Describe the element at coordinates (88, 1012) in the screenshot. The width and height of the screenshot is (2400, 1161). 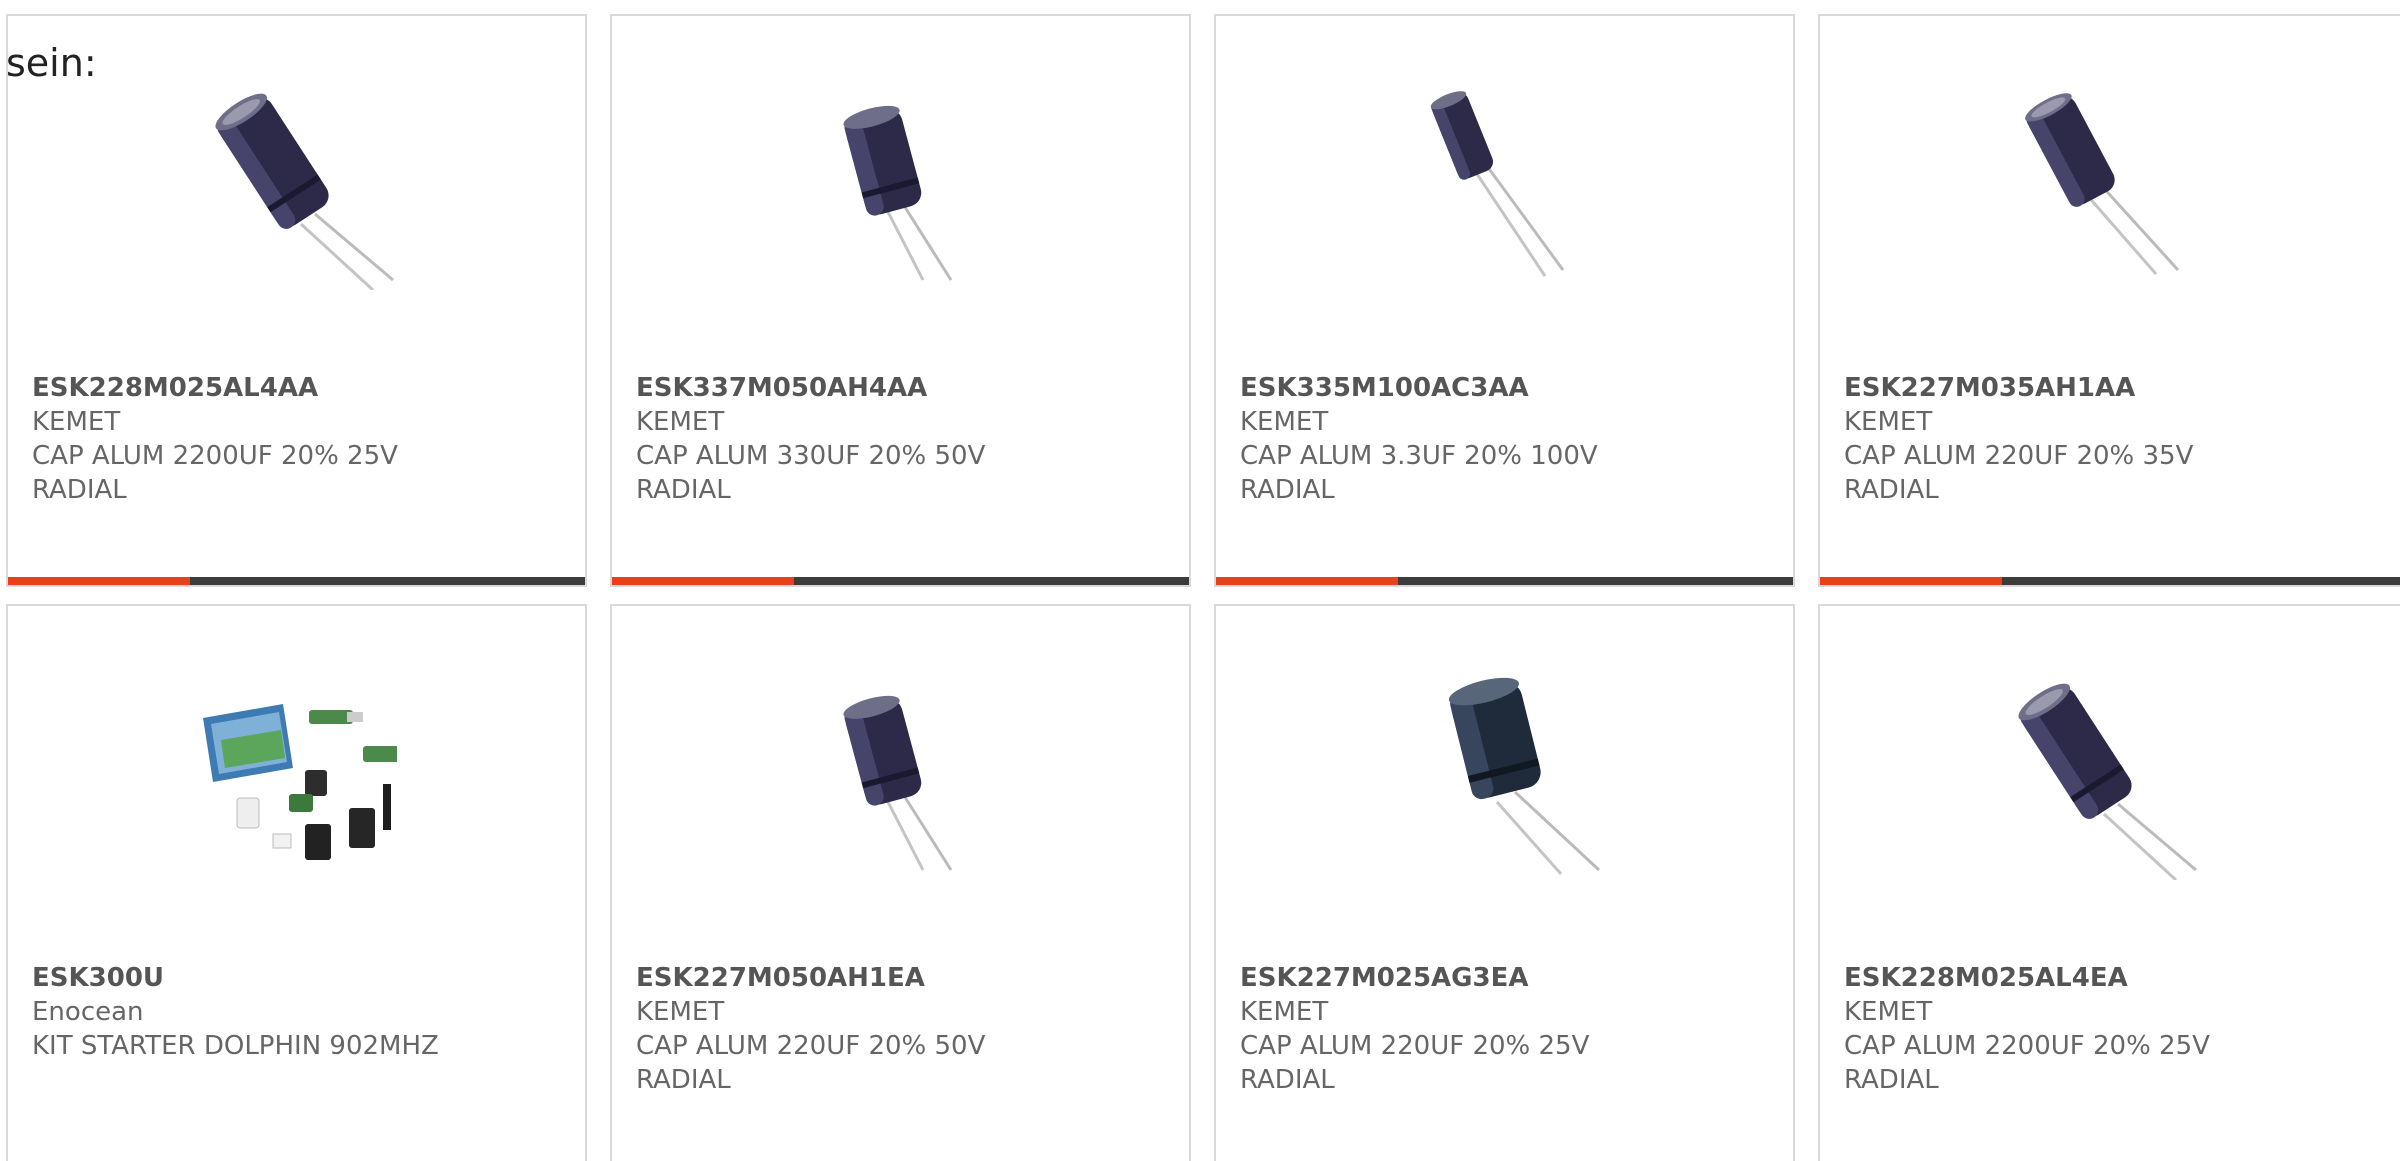
I see `manufacturer: Enocean` at that location.